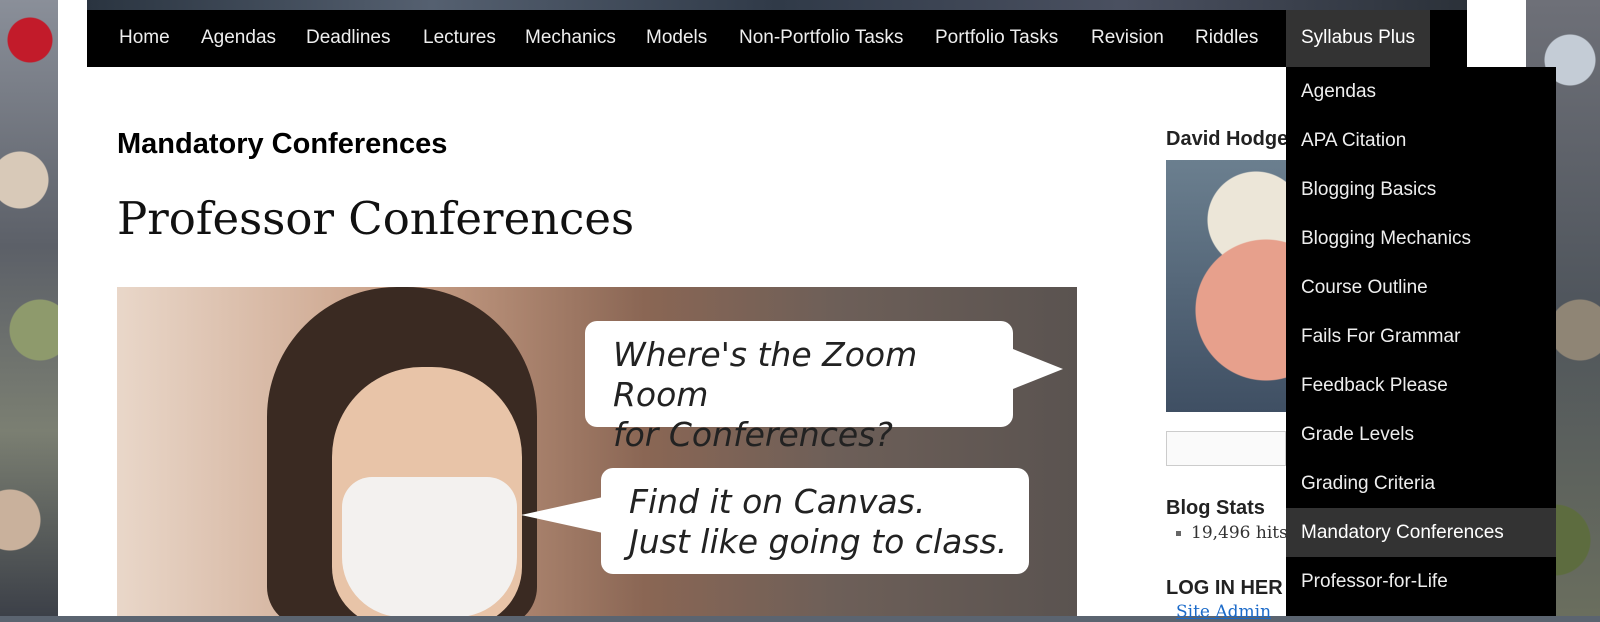 This screenshot has width=1600, height=622. Describe the element at coordinates (1127, 38) in the screenshot. I see `nav-item-revision: Revision` at that location.